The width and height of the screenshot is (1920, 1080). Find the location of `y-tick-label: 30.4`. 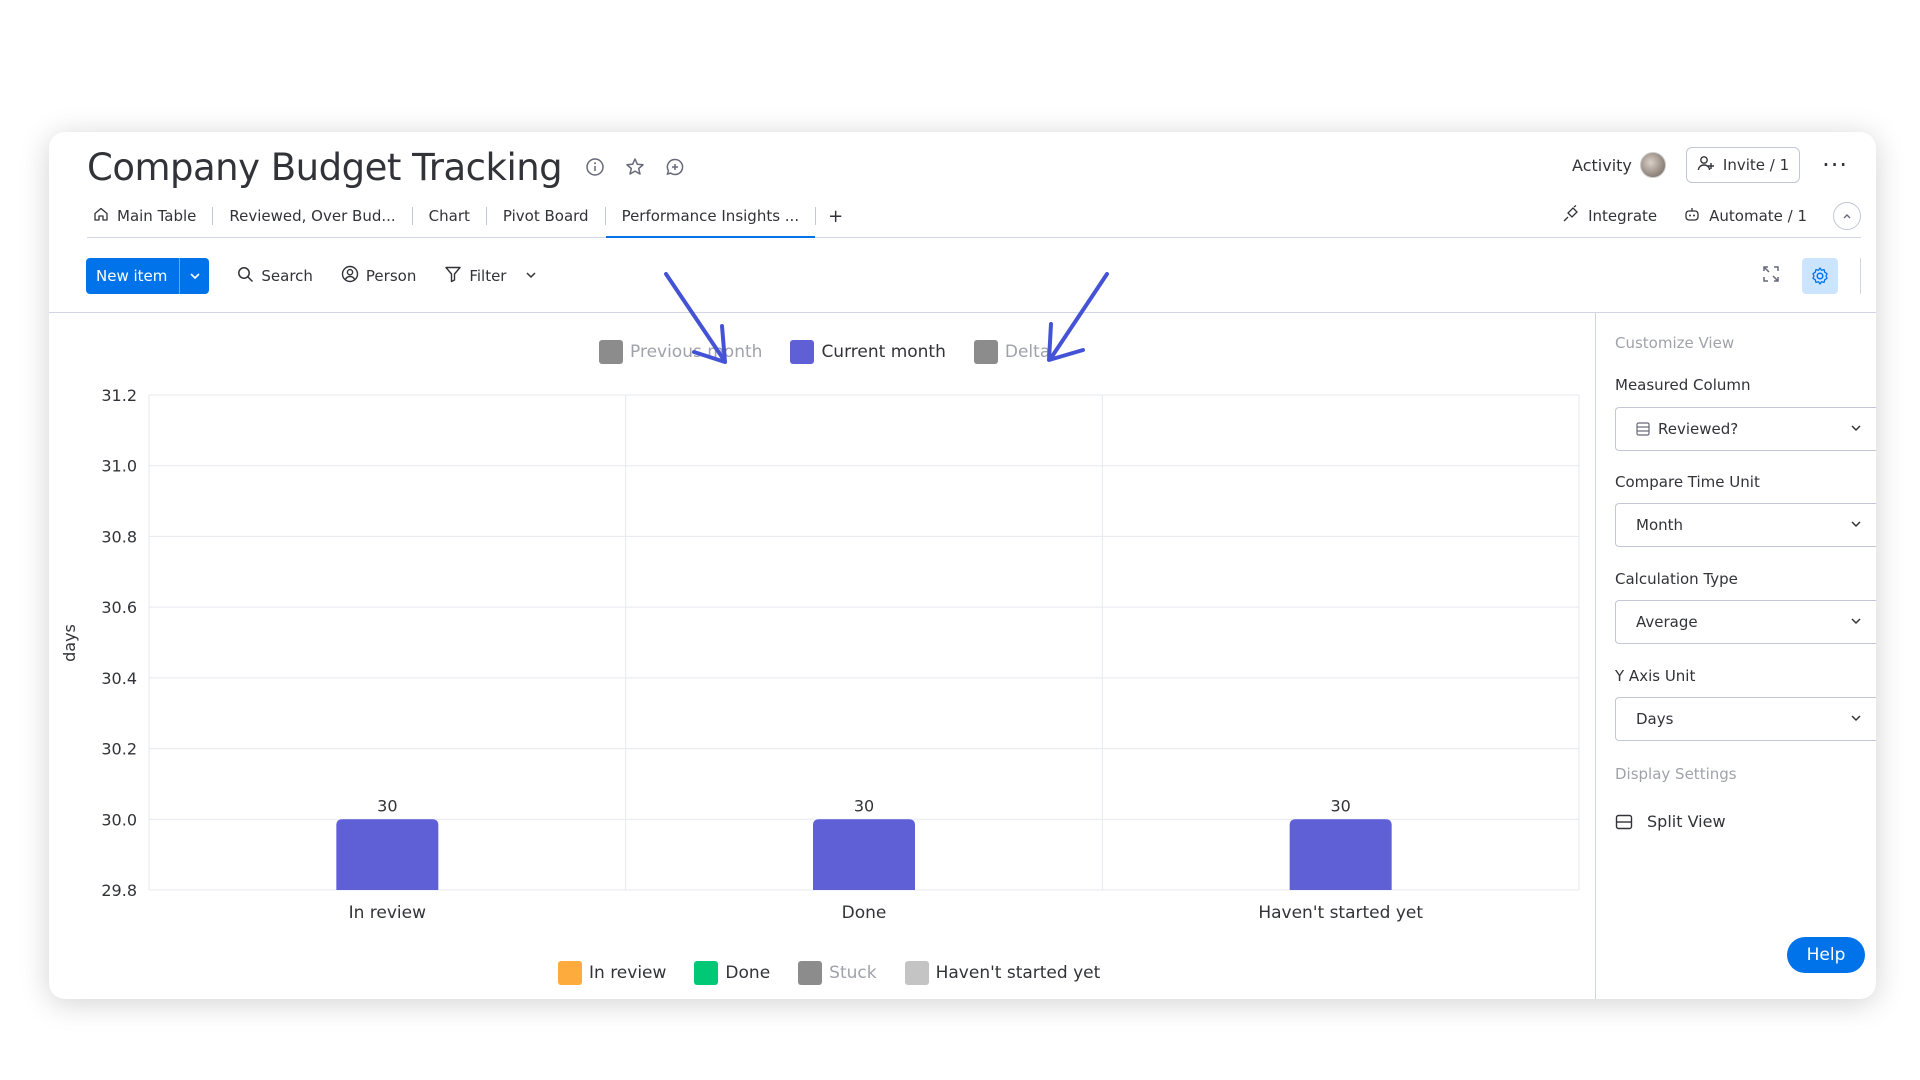

y-tick-label: 30.4 is located at coordinates (119, 678).